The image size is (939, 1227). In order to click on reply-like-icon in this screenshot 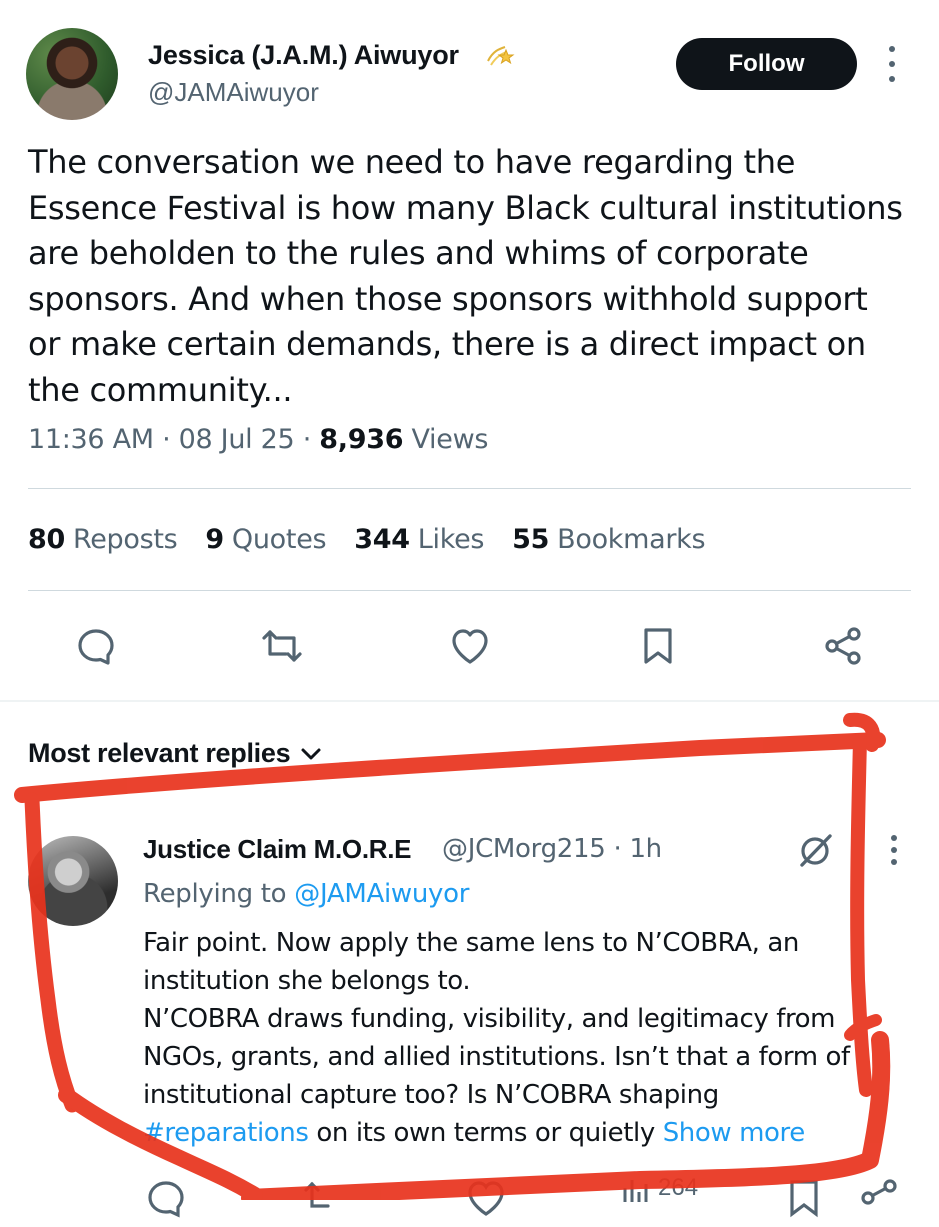, I will do `click(486, 1198)`.